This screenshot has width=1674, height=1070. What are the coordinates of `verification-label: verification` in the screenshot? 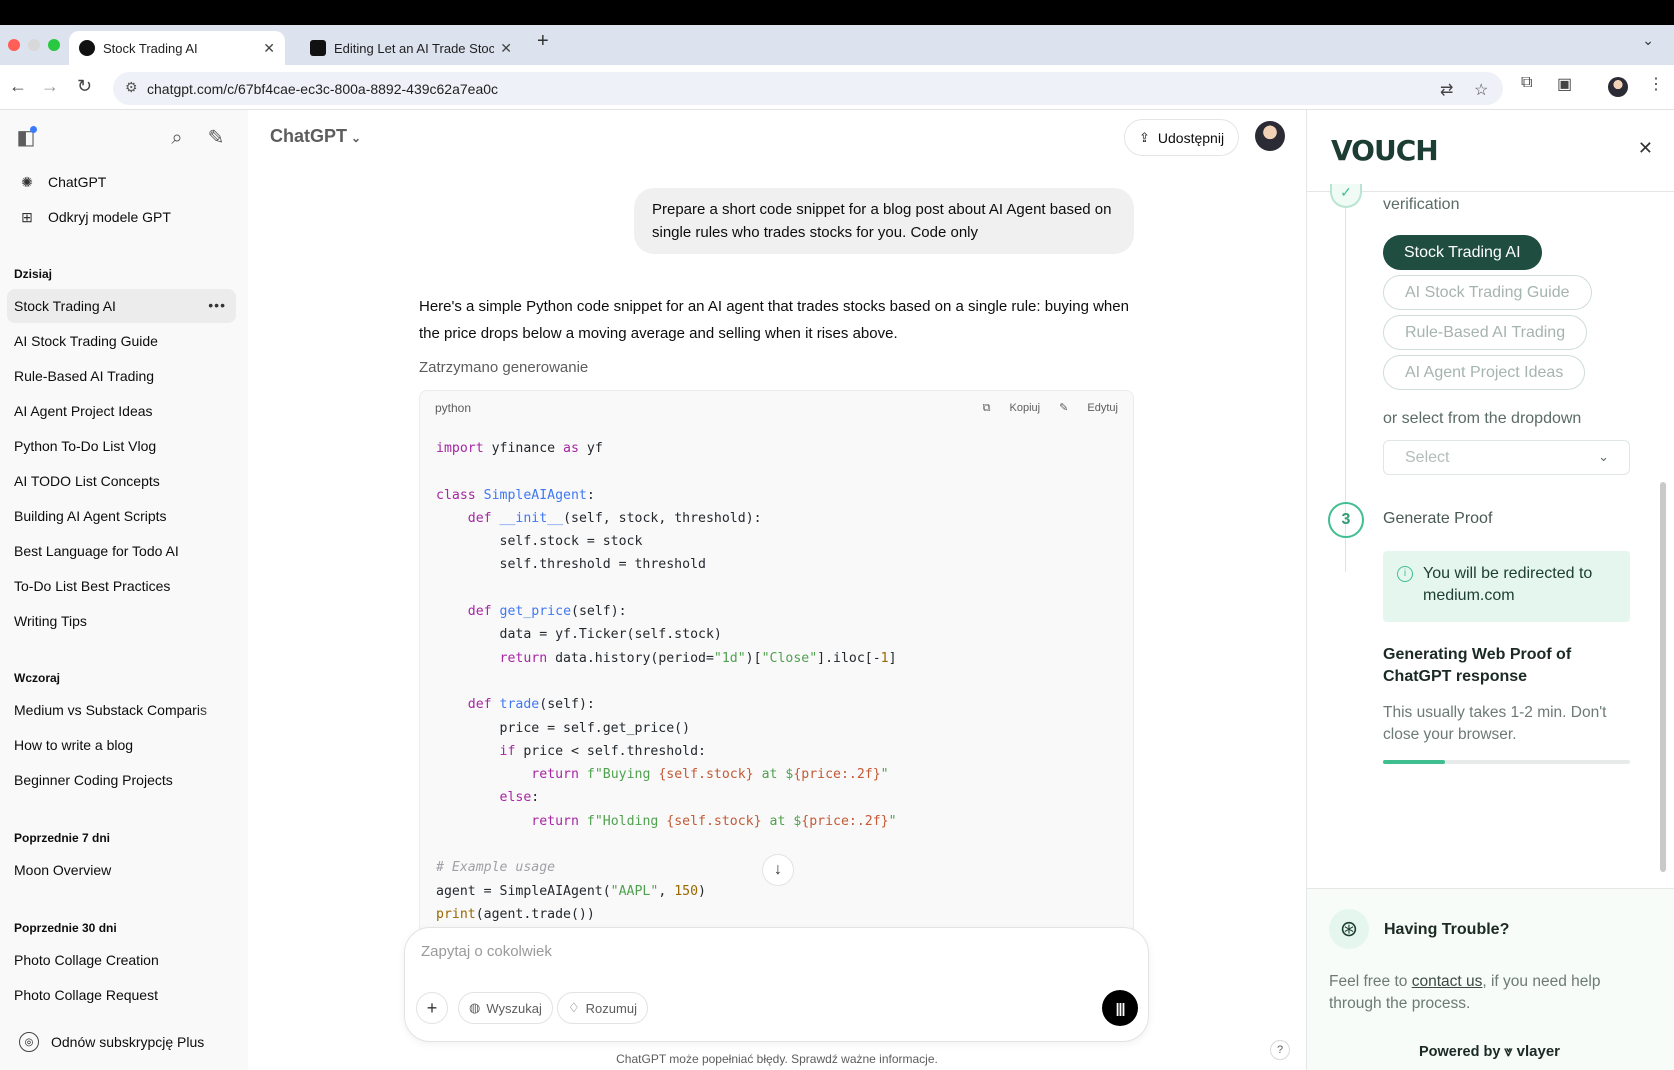 It's located at (1421, 204).